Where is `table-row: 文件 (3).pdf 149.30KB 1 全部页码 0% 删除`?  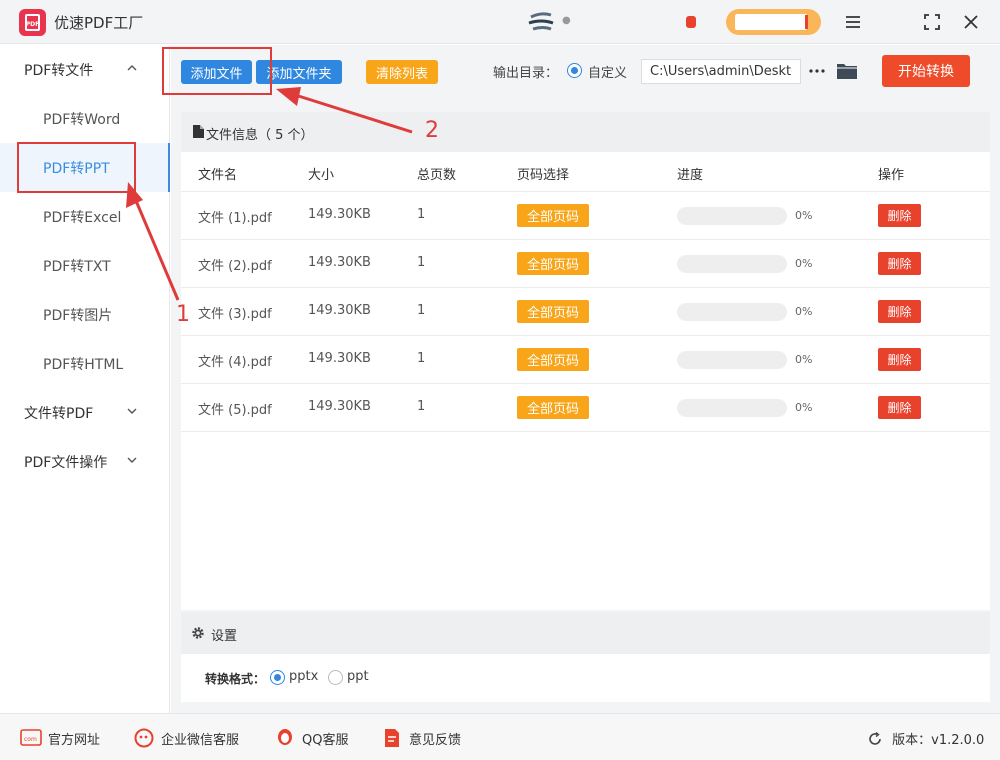 table-row: 文件 (3).pdf 149.30KB 1 全部页码 0% 删除 is located at coordinates (585, 312).